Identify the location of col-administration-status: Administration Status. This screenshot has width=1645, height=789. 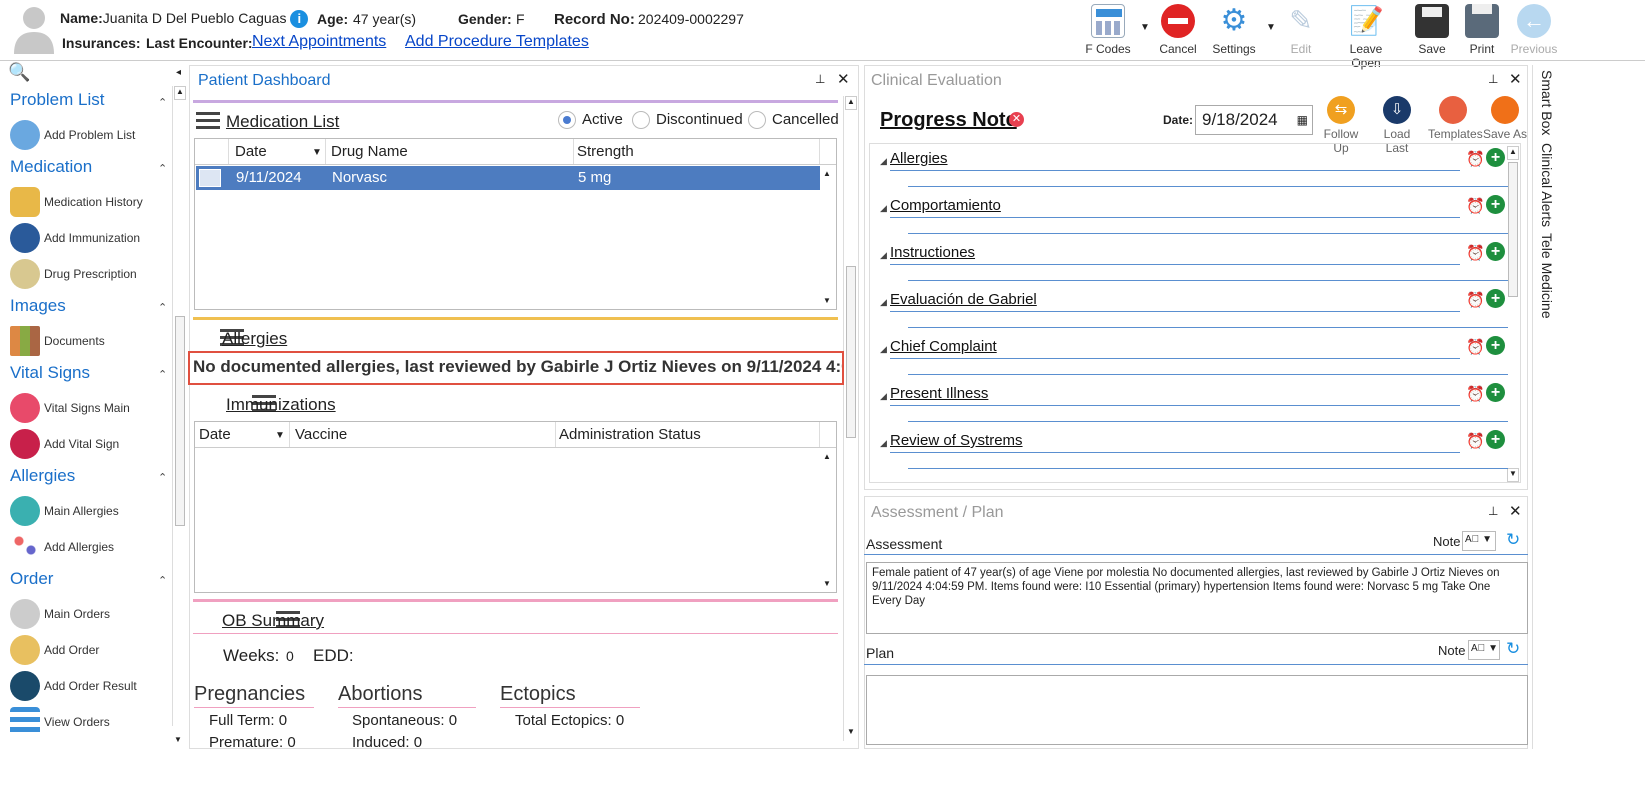
(630, 434).